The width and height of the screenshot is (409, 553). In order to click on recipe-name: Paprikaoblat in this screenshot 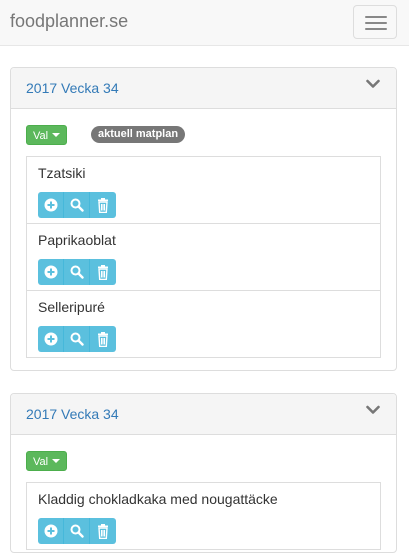, I will do `click(77, 240)`.